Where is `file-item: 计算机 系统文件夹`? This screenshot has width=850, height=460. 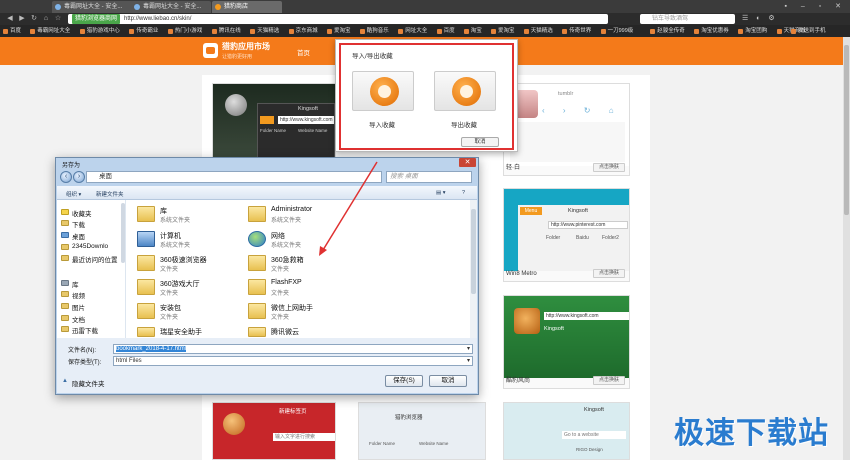
file-item: 计算机 系统文件夹 is located at coordinates (192, 241).